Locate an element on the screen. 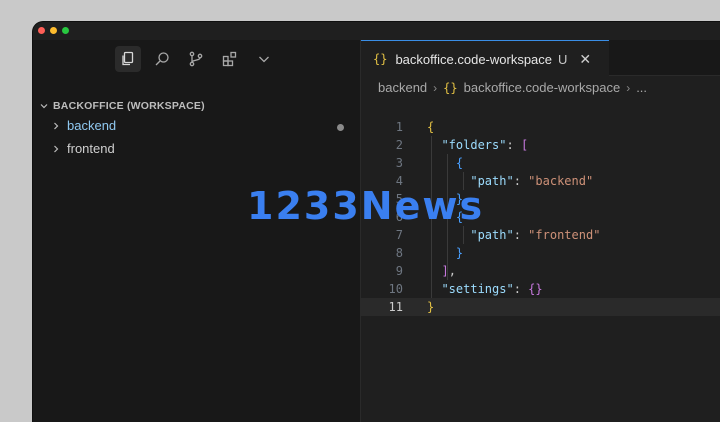  breadcrumb-folder: backend is located at coordinates (402, 87).